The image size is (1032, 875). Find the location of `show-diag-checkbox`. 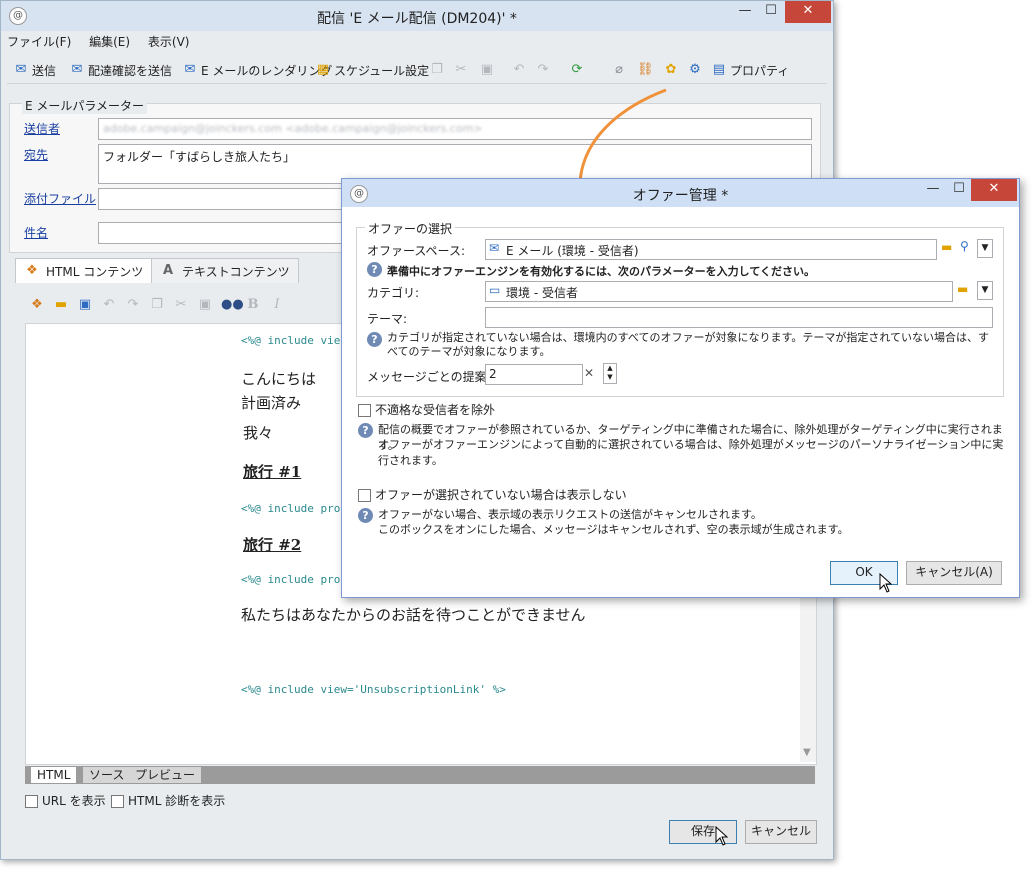

show-diag-checkbox is located at coordinates (117, 801).